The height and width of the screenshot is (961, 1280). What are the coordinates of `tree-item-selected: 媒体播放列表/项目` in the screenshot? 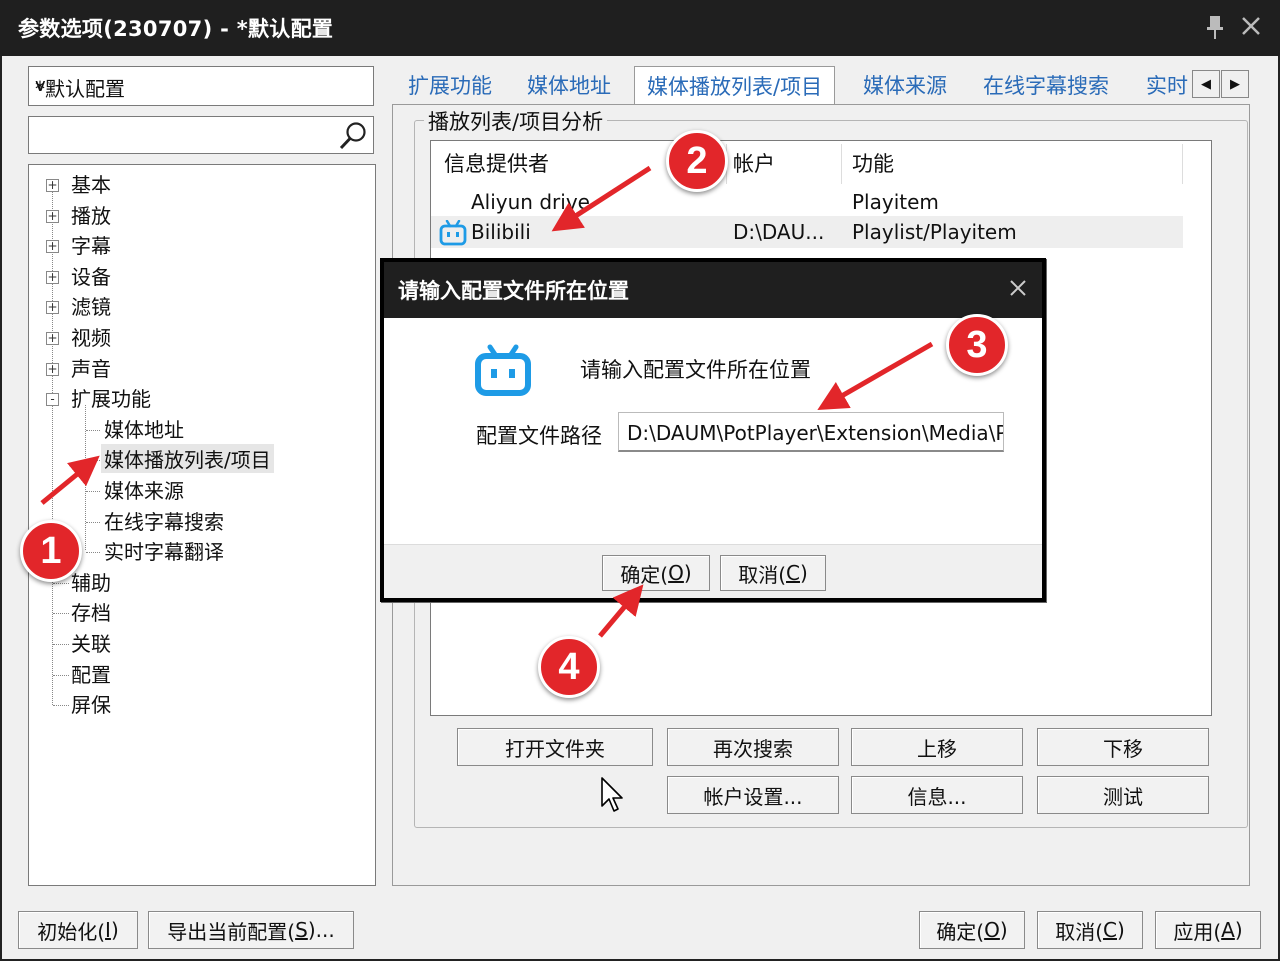 It's located at (187, 459).